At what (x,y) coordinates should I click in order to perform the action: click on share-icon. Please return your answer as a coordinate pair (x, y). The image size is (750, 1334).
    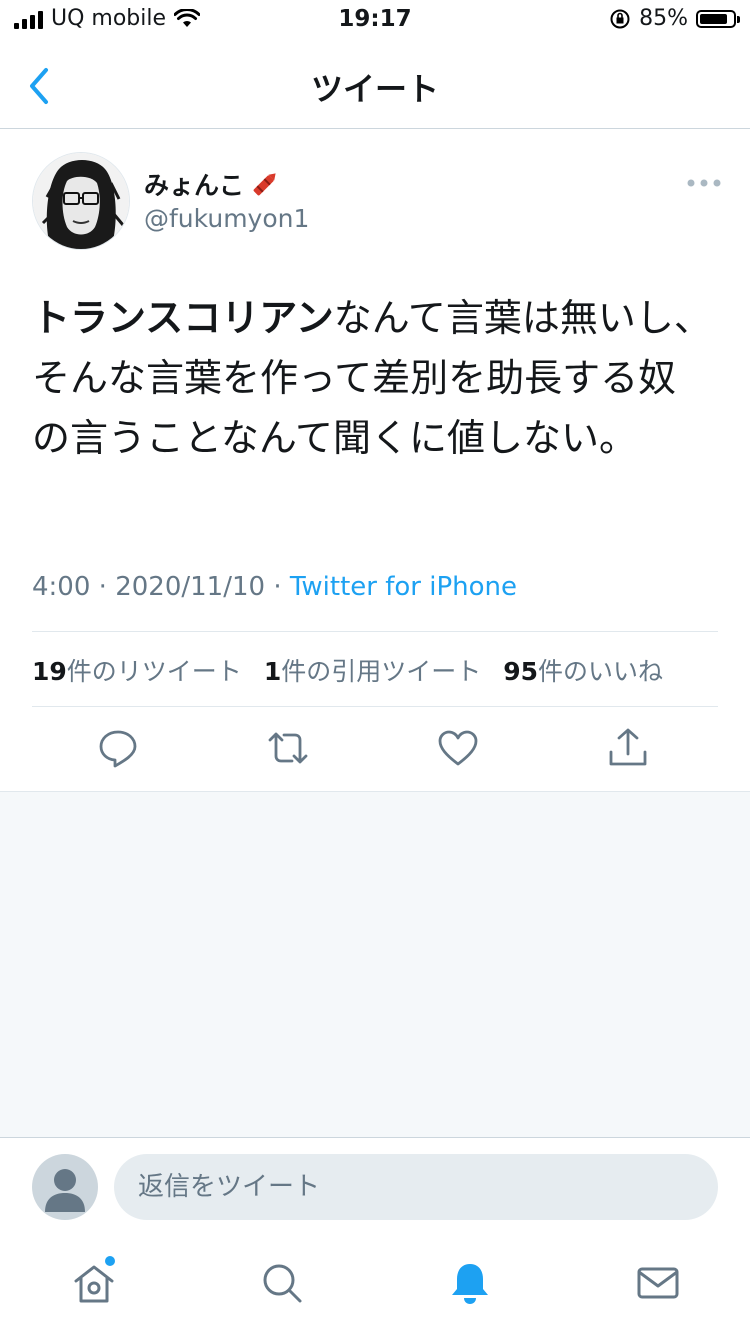
    Looking at the image, I should click on (628, 748).